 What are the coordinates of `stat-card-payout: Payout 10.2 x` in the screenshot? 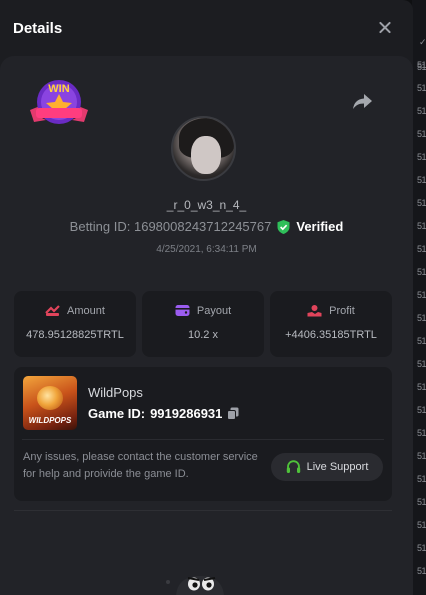 It's located at (203, 324).